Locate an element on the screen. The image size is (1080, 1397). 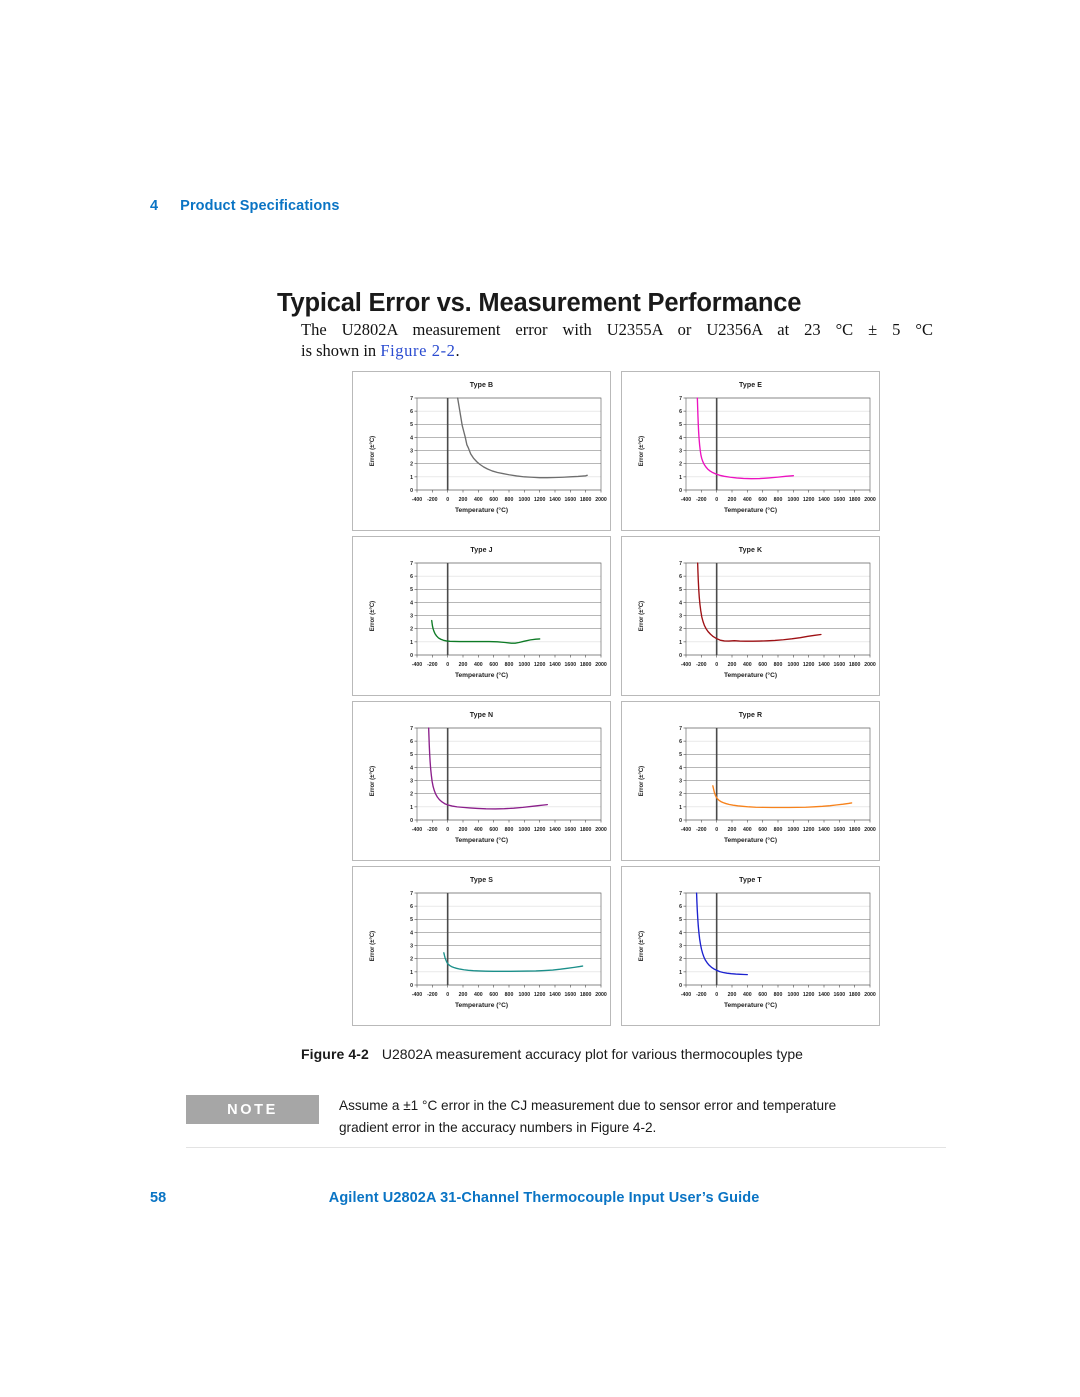
figure-cross-reference-link: Figure 2-2 is located at coordinates (417, 350).